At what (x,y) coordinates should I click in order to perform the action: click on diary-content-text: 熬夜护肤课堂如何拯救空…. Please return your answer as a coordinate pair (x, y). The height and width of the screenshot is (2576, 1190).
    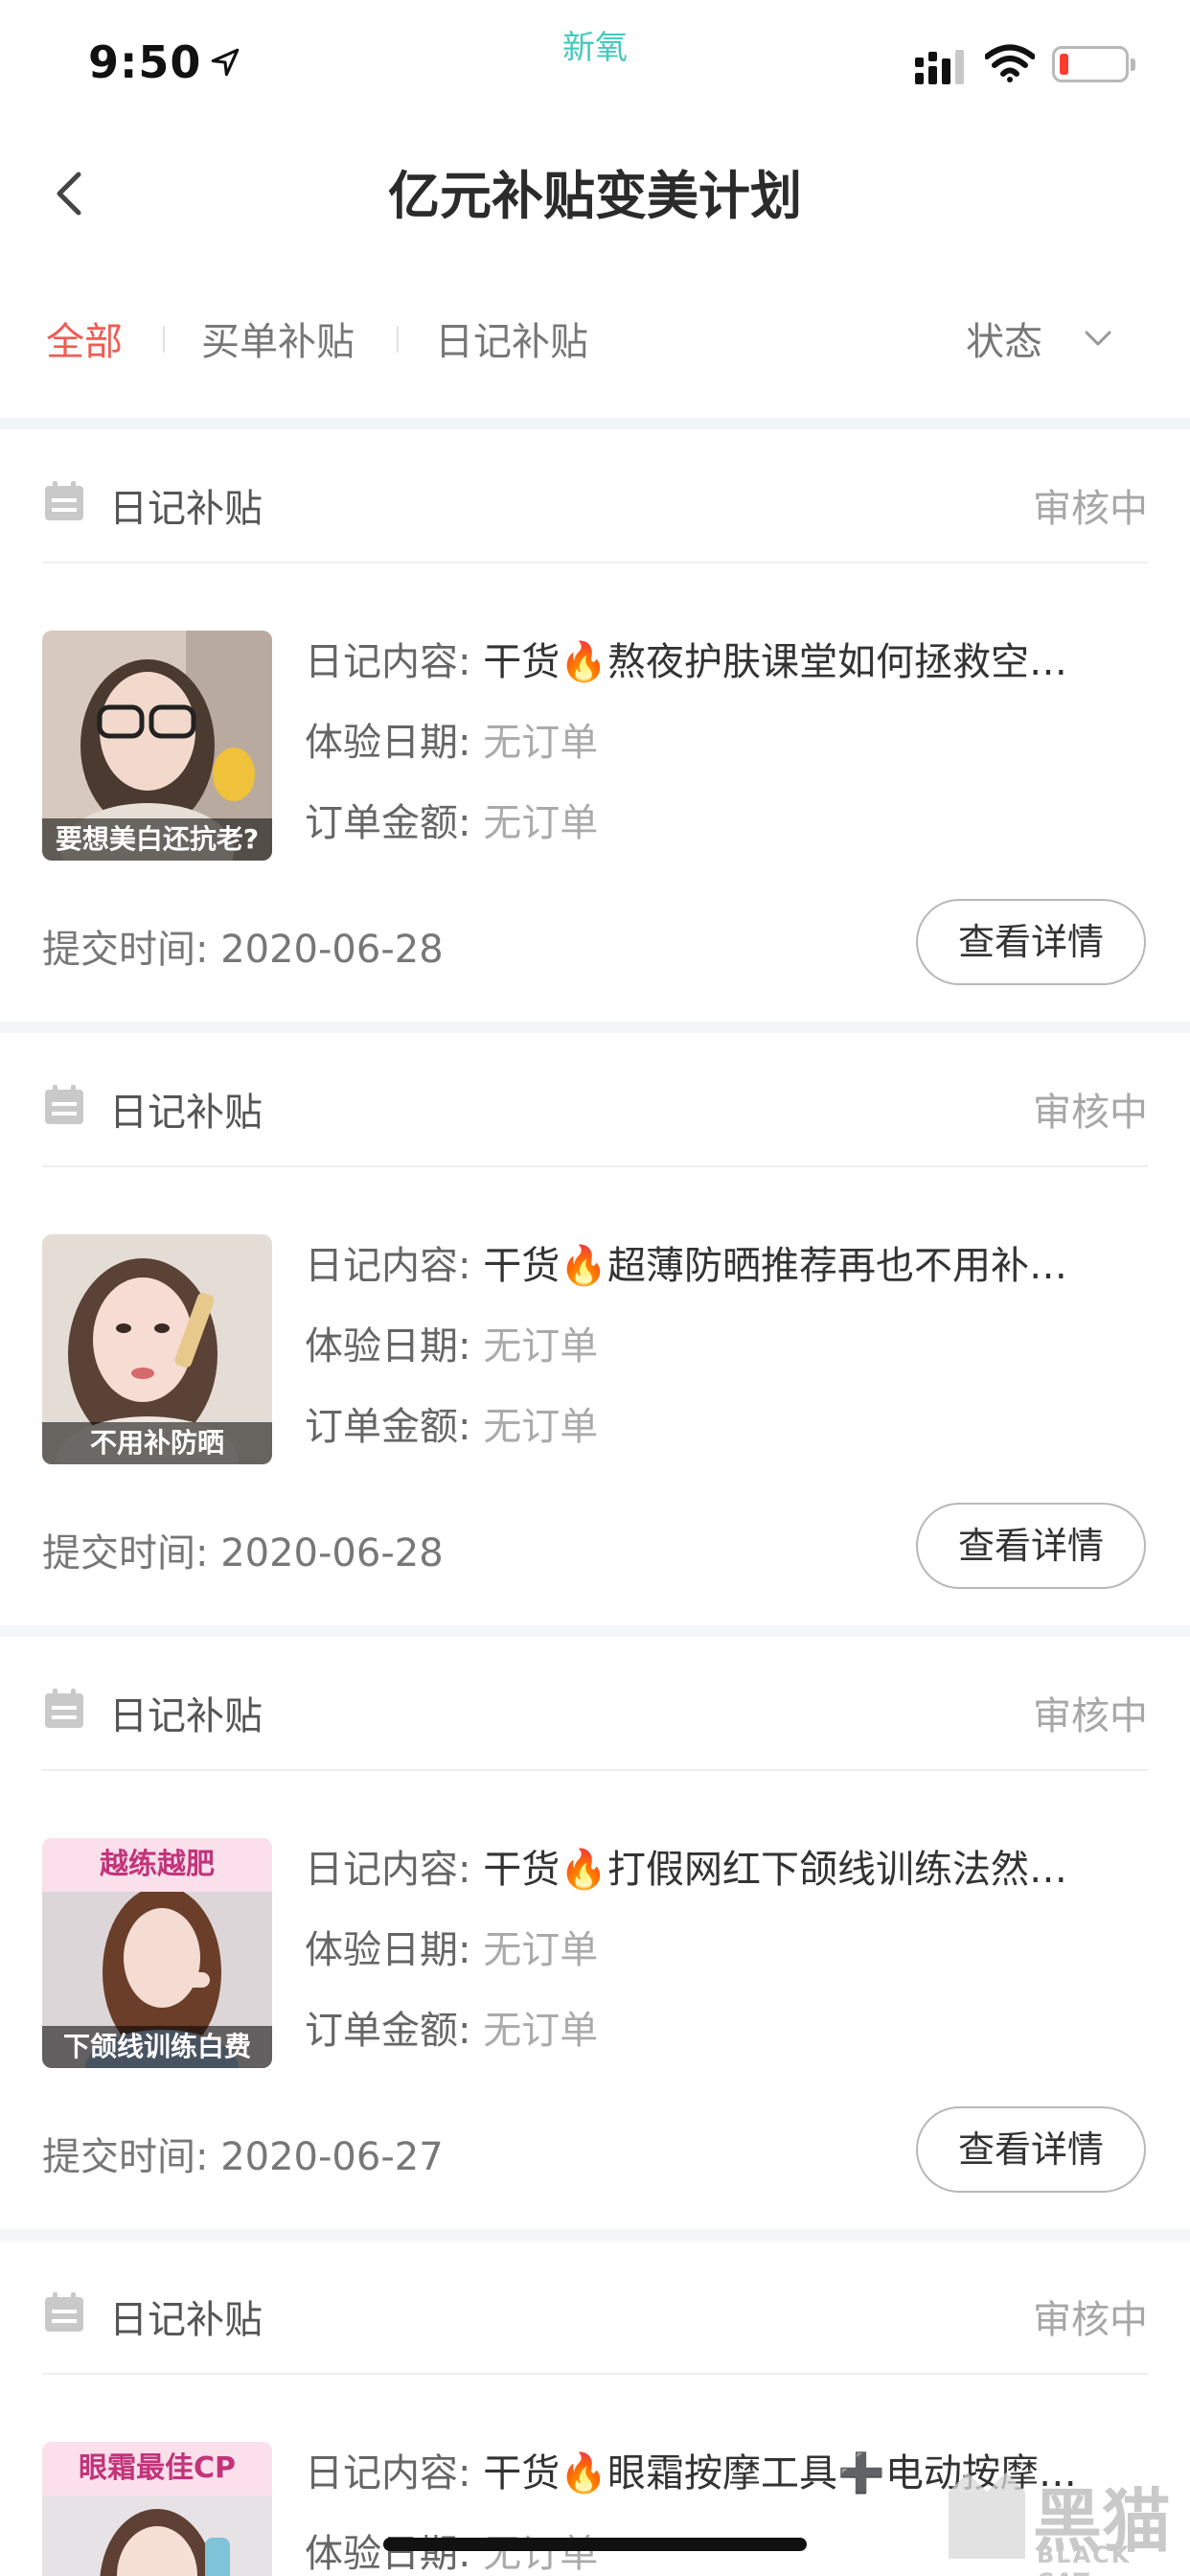
    Looking at the image, I should click on (838, 662).